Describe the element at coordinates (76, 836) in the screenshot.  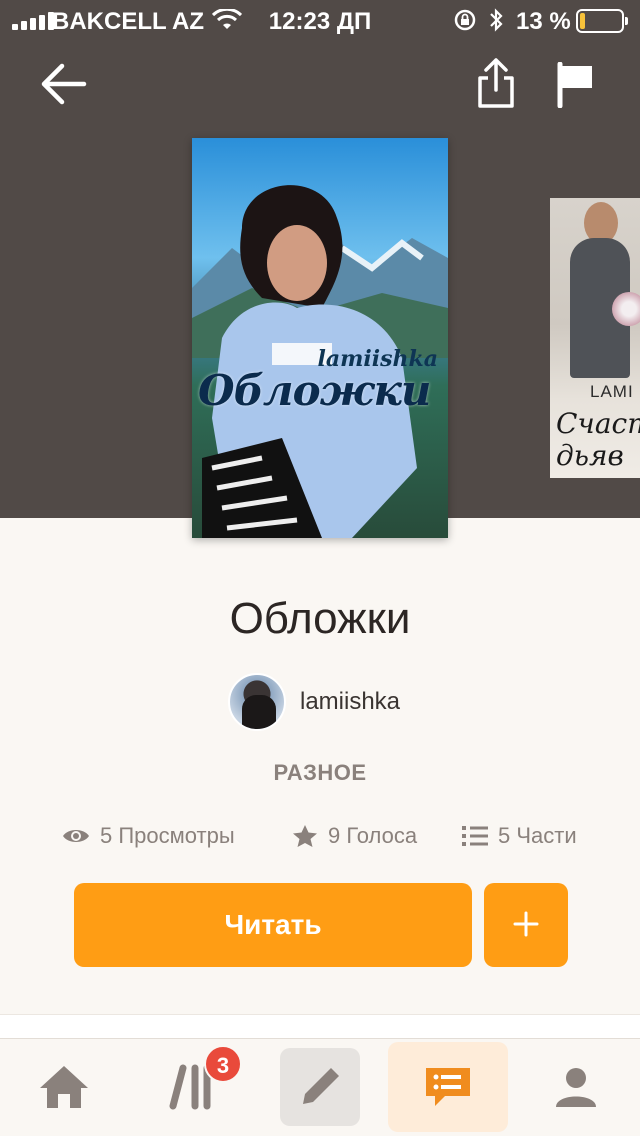
I see `eye-icon` at that location.